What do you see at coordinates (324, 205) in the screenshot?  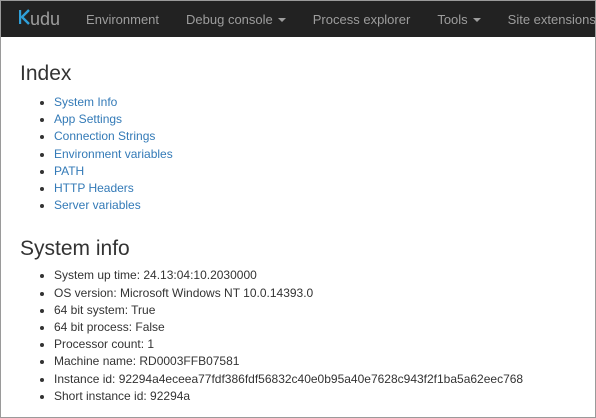 I see `list-item: Server variables` at bounding box center [324, 205].